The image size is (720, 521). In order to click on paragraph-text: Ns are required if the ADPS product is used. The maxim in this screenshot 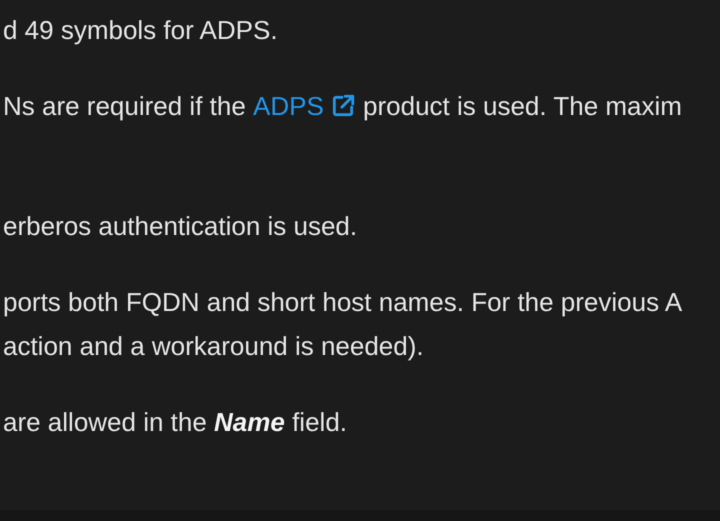, I will do `click(361, 106)`.